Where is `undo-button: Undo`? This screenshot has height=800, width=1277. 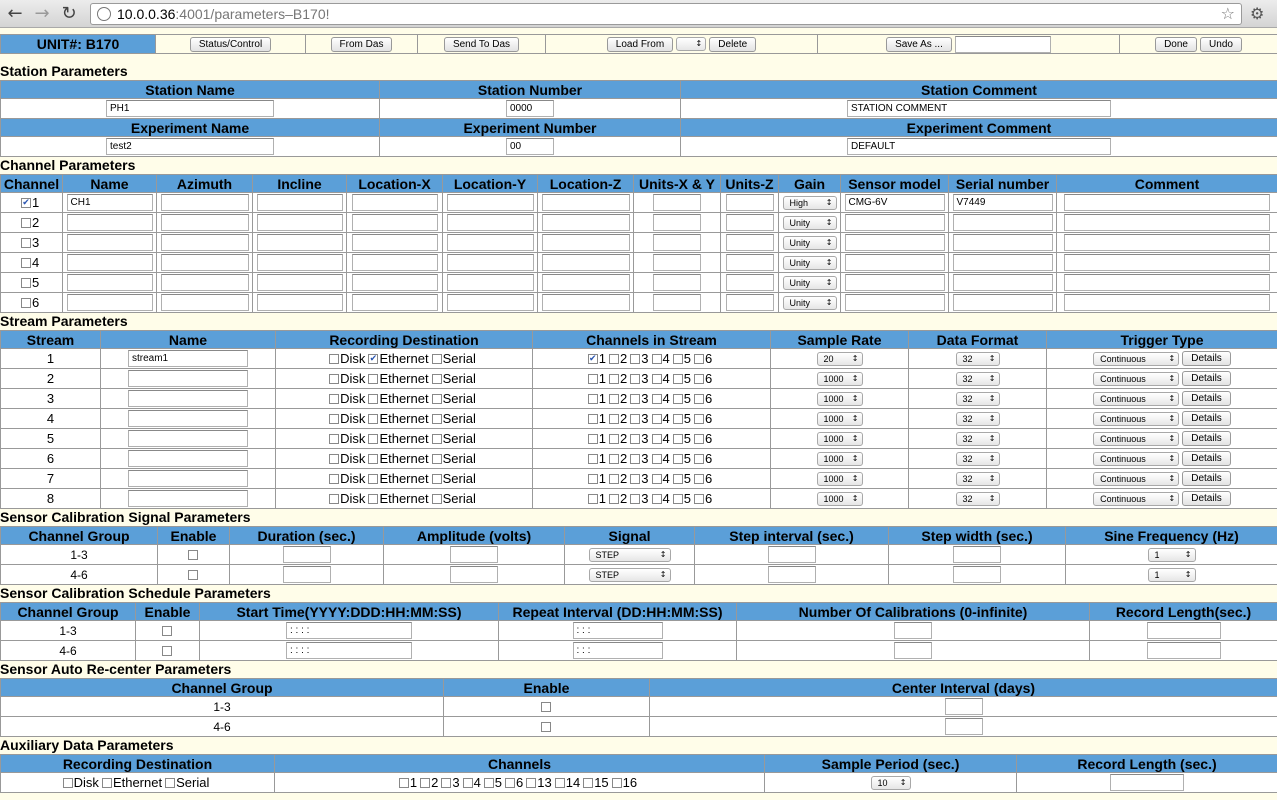 undo-button: Undo is located at coordinates (1221, 44).